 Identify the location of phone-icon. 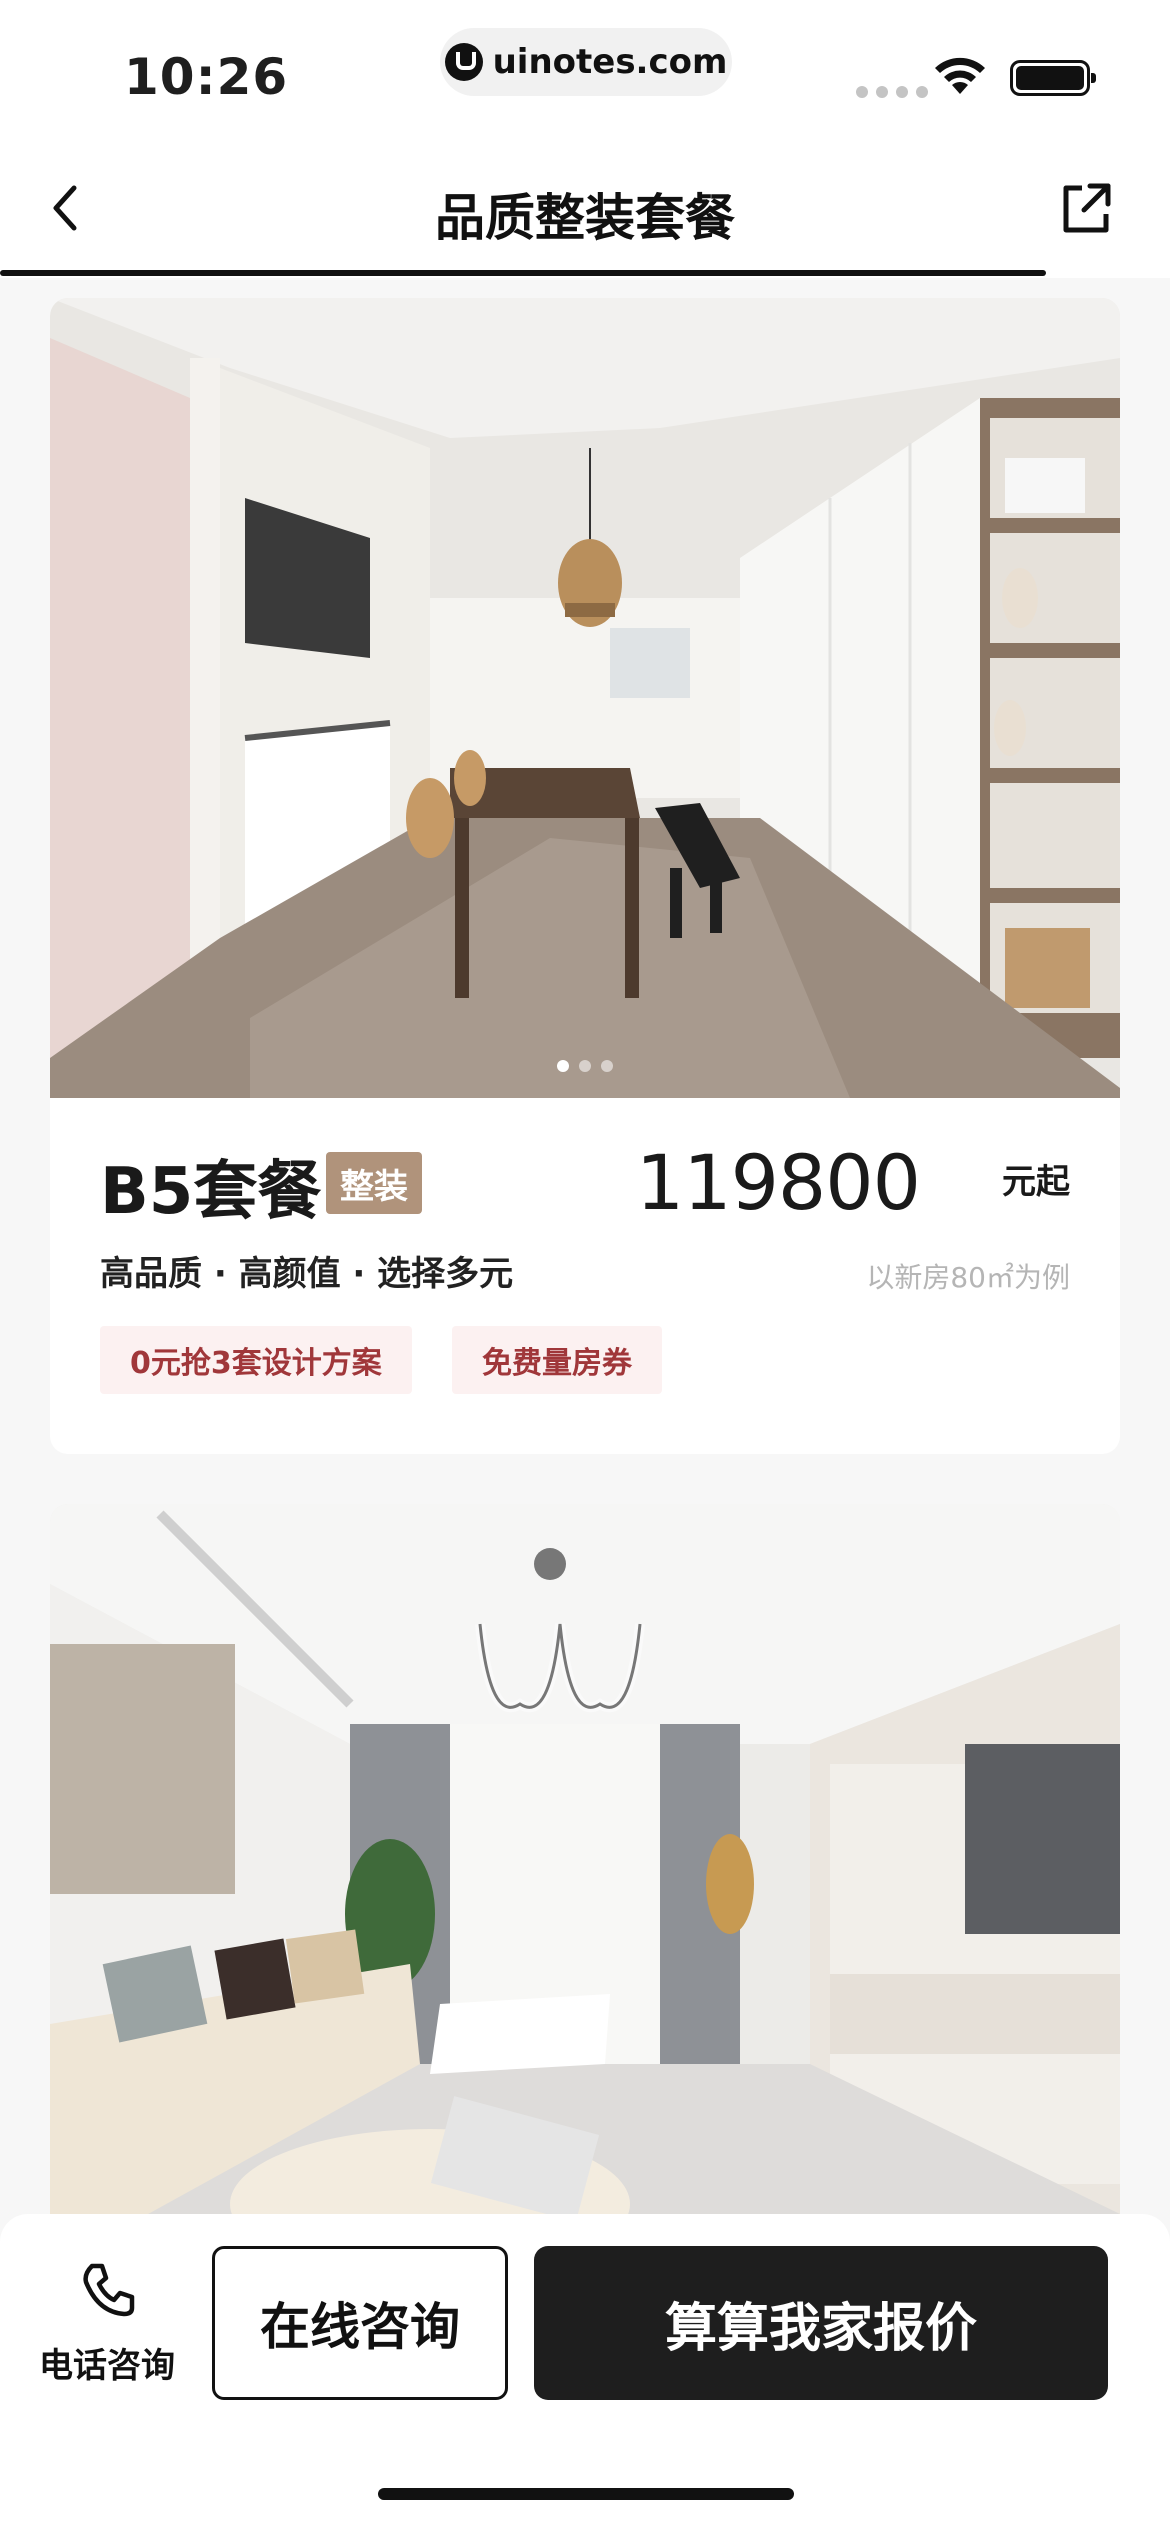
(109, 2290).